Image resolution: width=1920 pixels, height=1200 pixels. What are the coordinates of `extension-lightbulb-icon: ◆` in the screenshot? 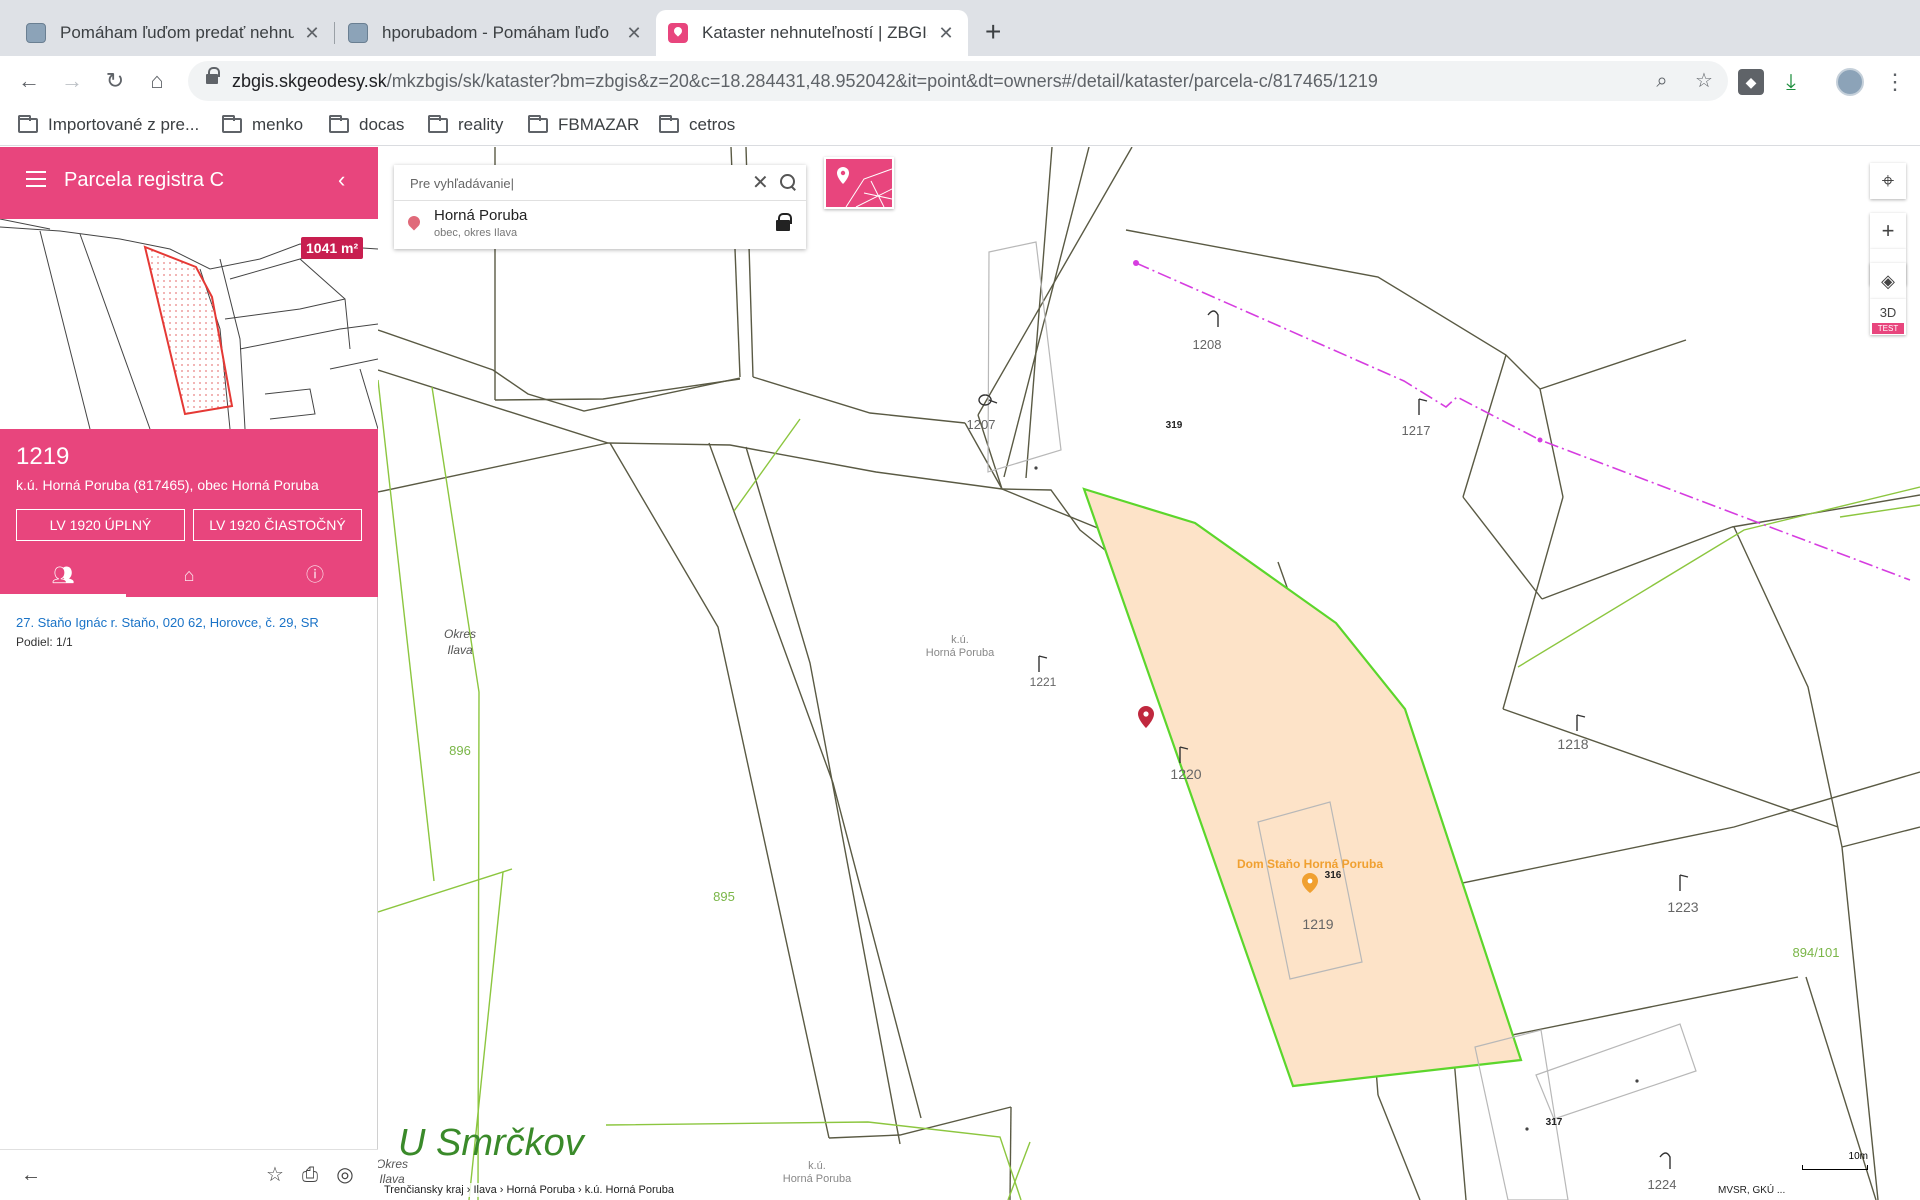 It's located at (1751, 82).